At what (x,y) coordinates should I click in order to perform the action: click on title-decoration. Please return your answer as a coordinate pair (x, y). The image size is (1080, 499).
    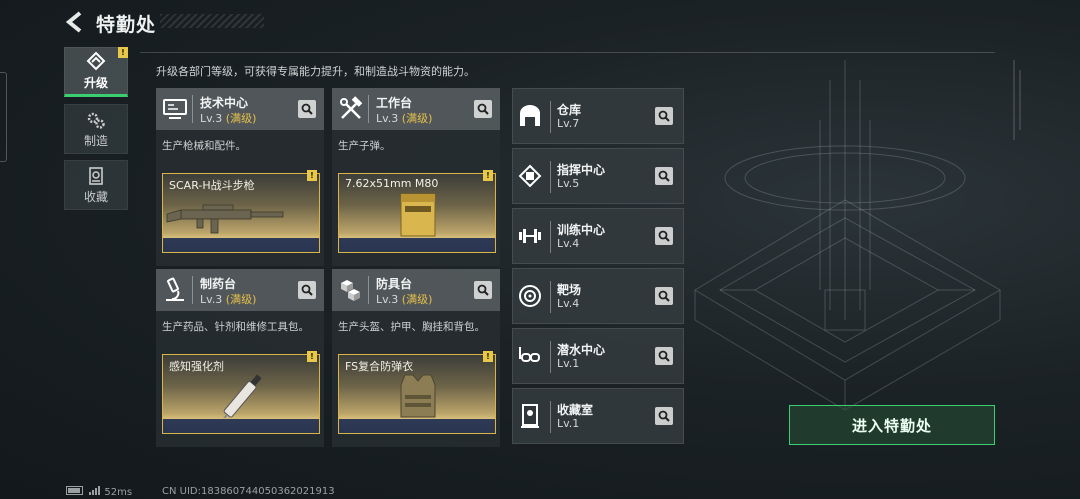
    Looking at the image, I should click on (212, 21).